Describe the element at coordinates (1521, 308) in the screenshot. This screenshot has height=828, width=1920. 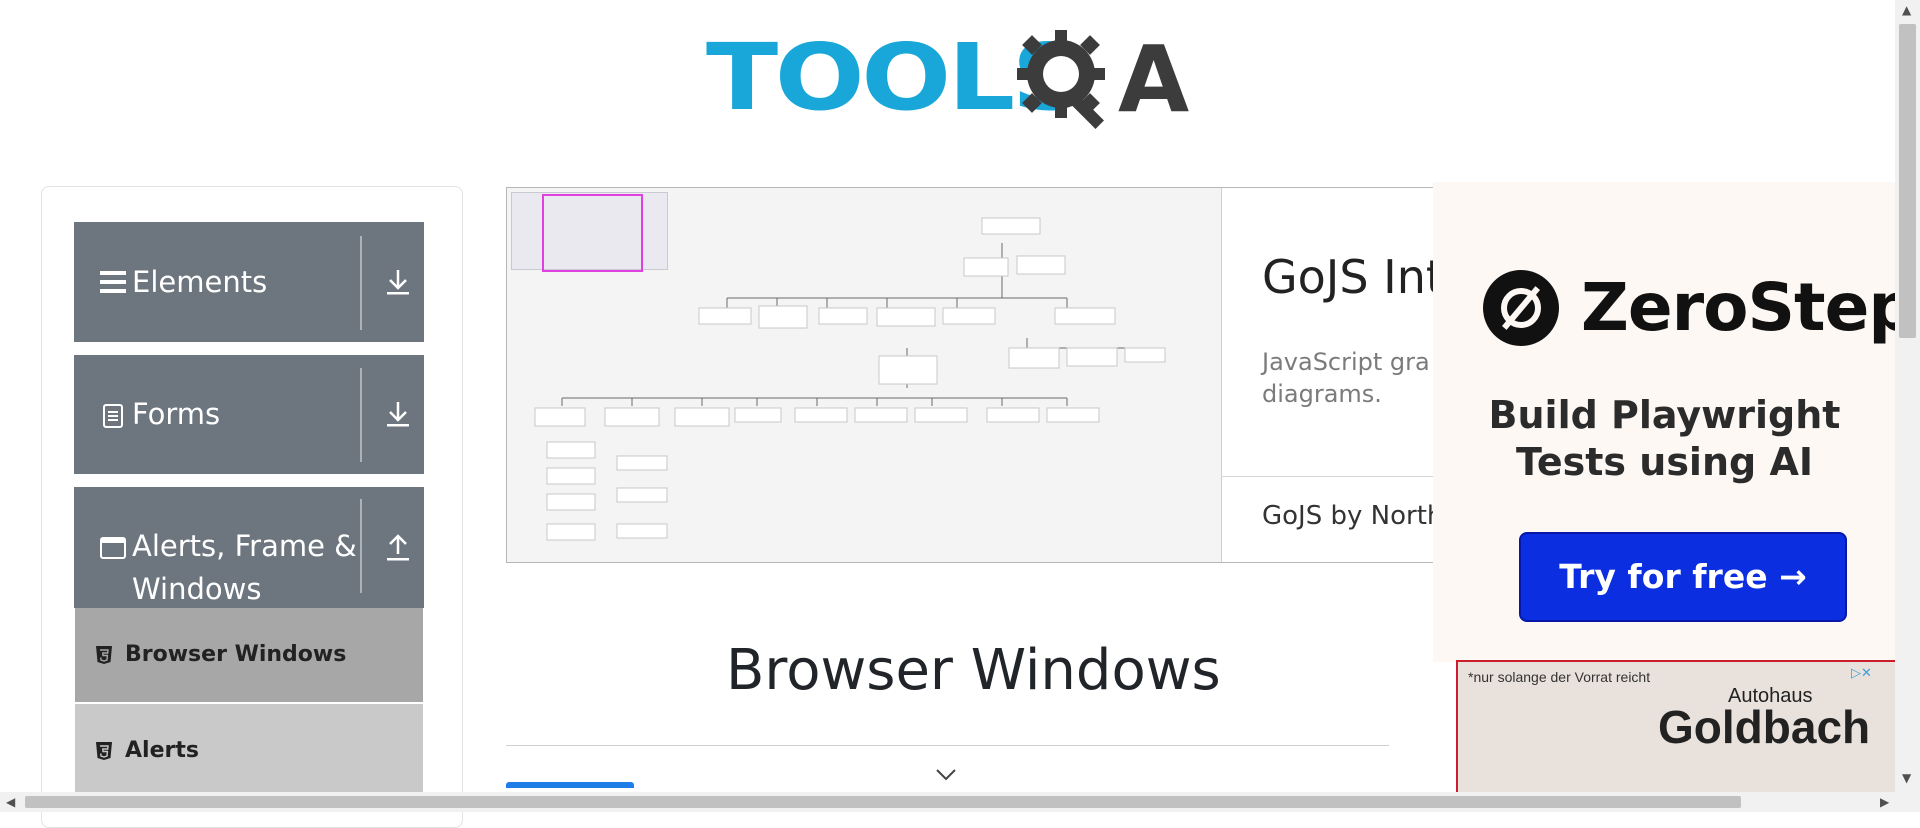
I see `zerostep-logo-icon` at that location.